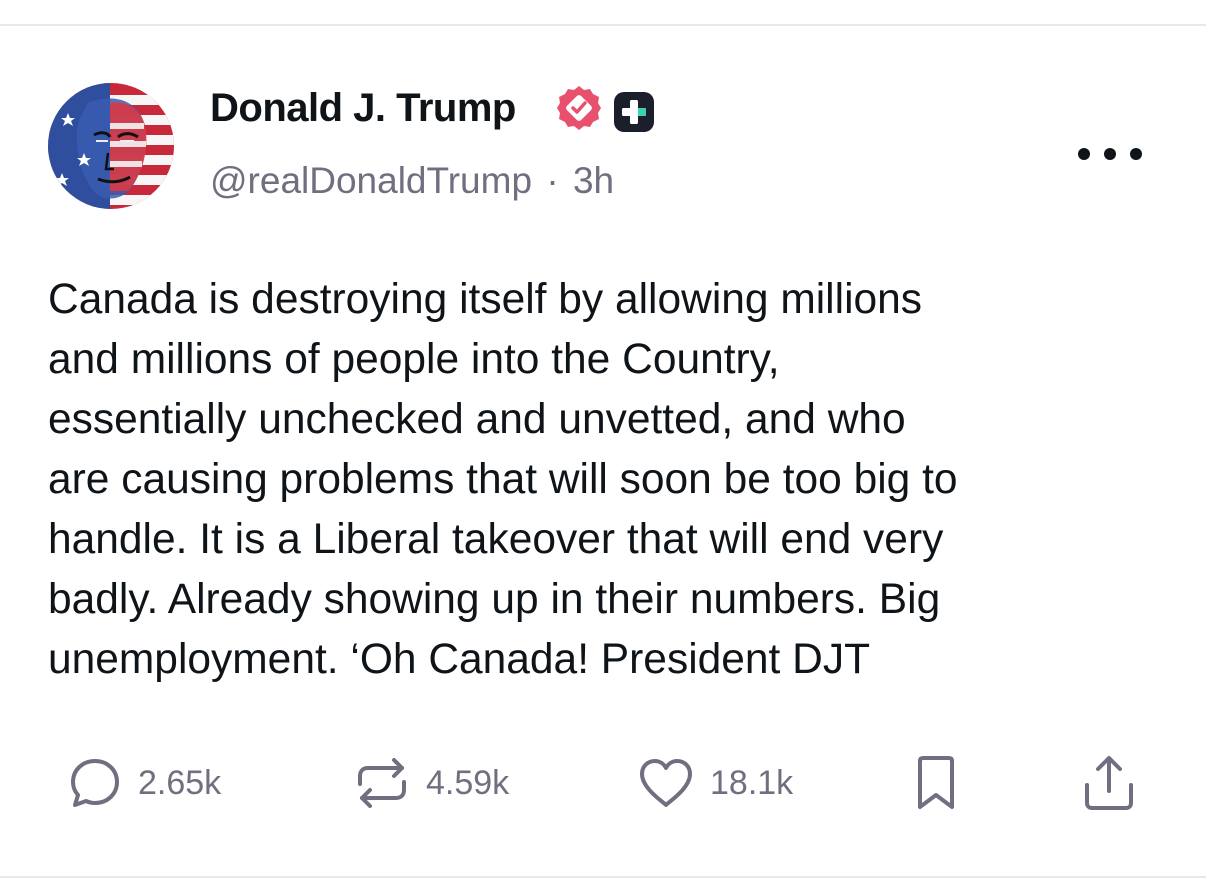 Image resolution: width=1206 pixels, height=880 pixels. Describe the element at coordinates (666, 783) in the screenshot. I see `heart-icon` at that location.